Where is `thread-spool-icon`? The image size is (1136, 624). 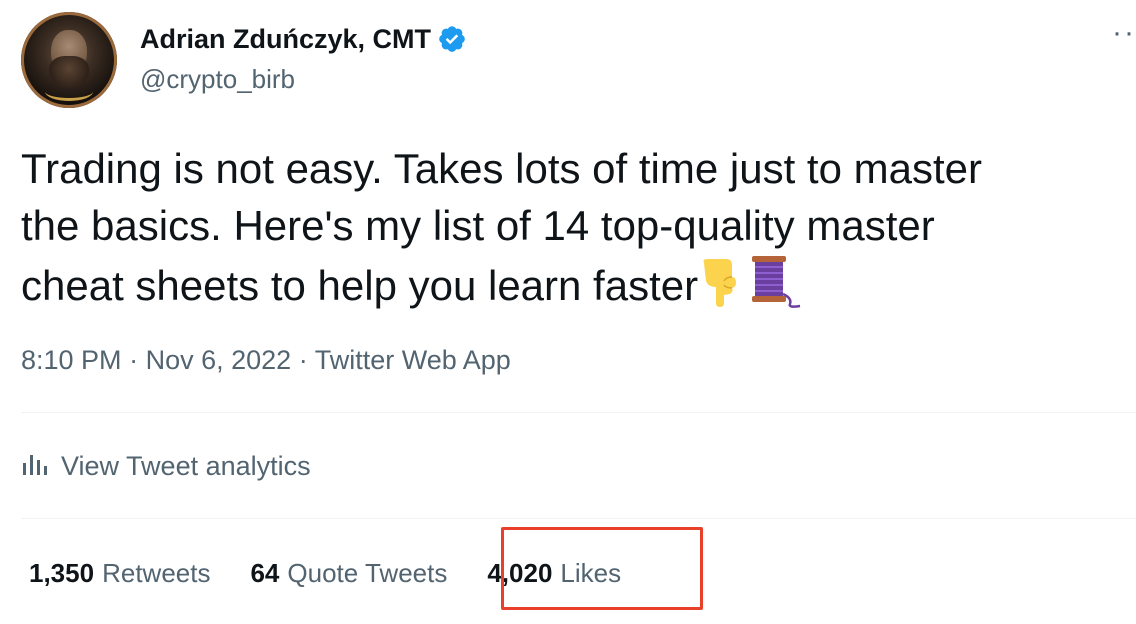
thread-spool-icon is located at coordinates (773, 289).